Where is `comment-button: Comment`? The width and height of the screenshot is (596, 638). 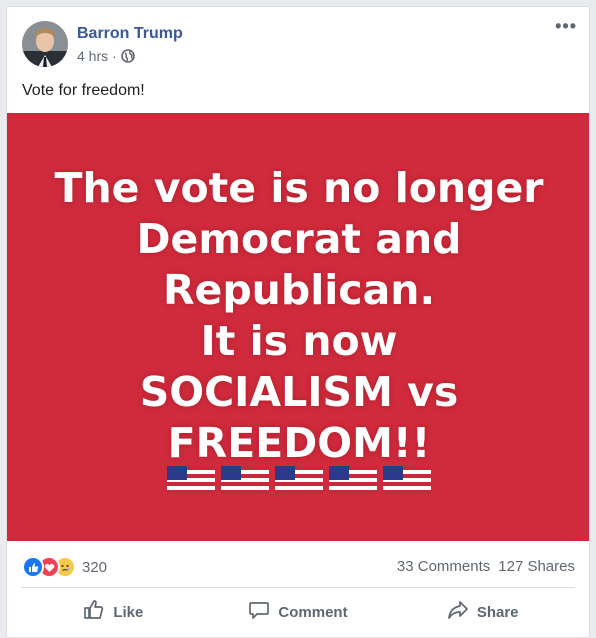
comment-button: Comment is located at coordinates (298, 612).